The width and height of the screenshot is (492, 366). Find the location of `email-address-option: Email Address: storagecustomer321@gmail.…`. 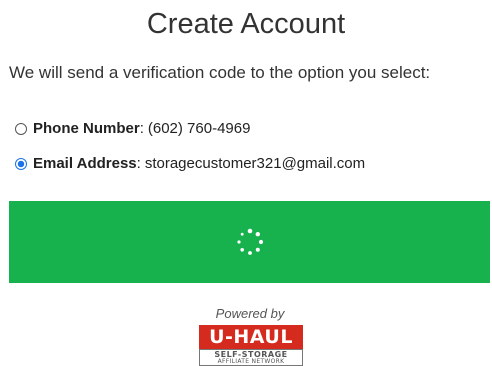

email-address-option: Email Address: storagecustomer321@gmail.… is located at coordinates (190, 164).